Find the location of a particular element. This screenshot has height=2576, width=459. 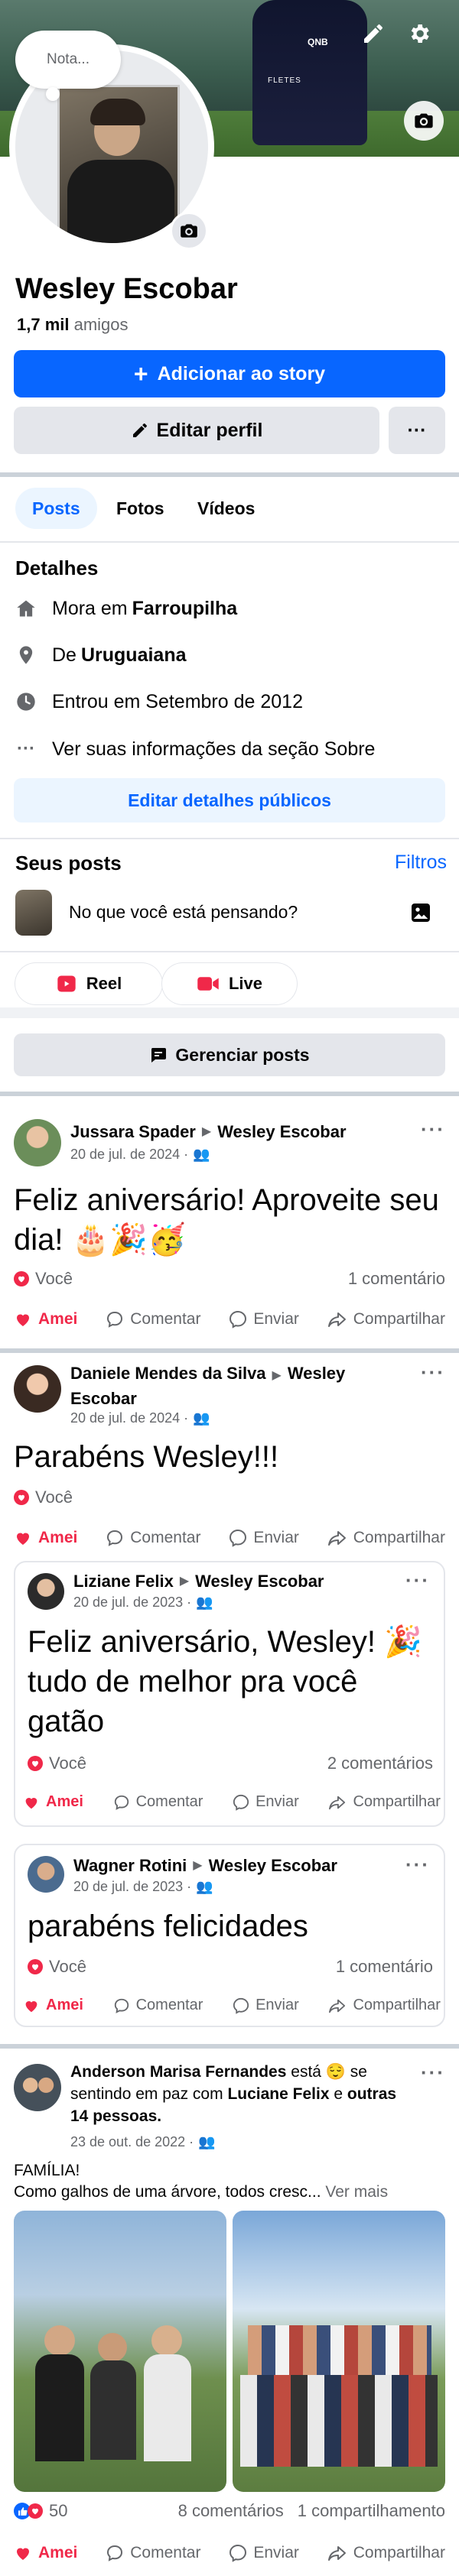

section-divider is located at coordinates (229, 1350).